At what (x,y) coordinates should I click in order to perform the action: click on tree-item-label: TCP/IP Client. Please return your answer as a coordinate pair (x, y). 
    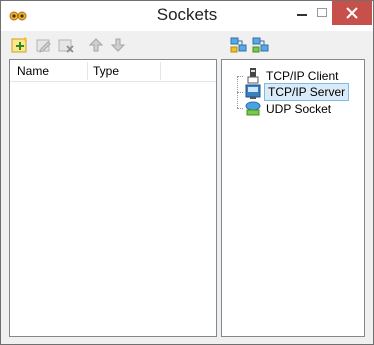
    Looking at the image, I should click on (302, 76).